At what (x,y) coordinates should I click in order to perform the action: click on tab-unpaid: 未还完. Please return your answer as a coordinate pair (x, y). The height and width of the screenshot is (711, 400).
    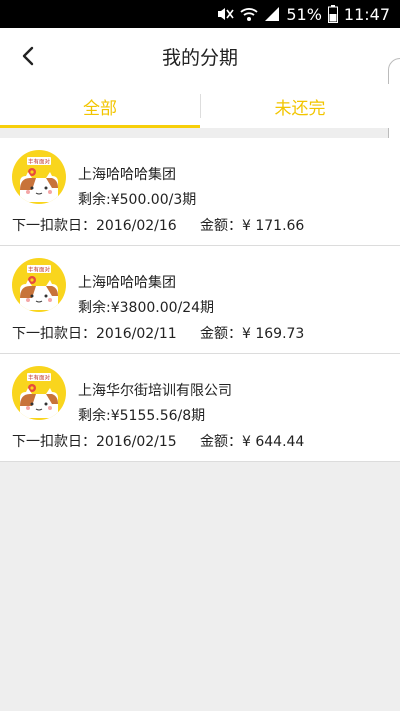
    Looking at the image, I should click on (300, 106).